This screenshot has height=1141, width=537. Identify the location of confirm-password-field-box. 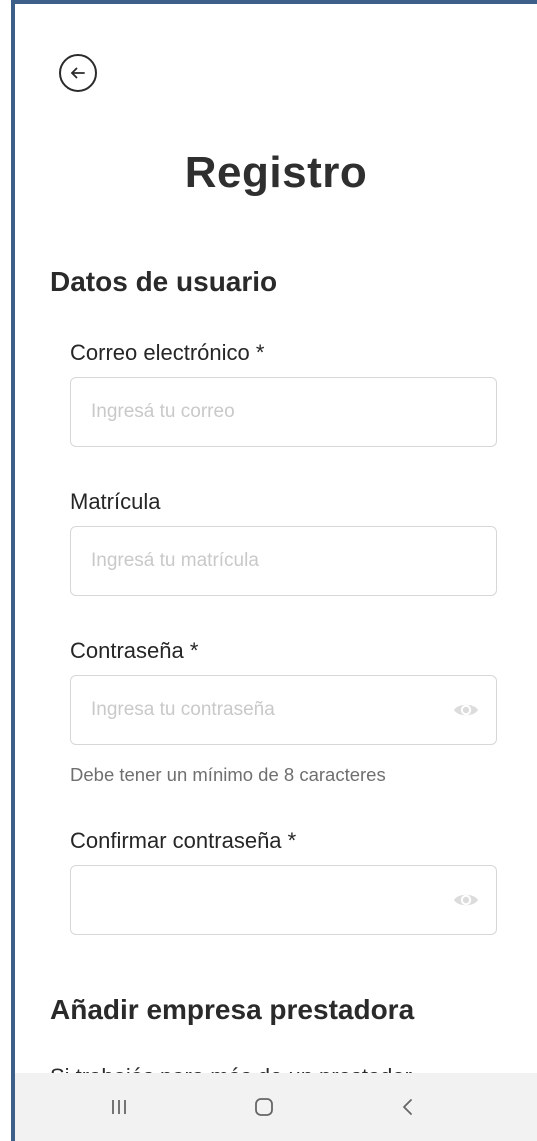
(283, 900).